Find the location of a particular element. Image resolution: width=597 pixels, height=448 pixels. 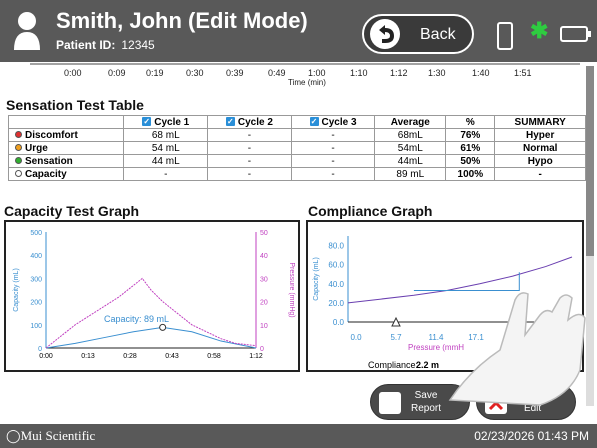

capacity-graph-title: Capacity Test Graph is located at coordinates (72, 211).